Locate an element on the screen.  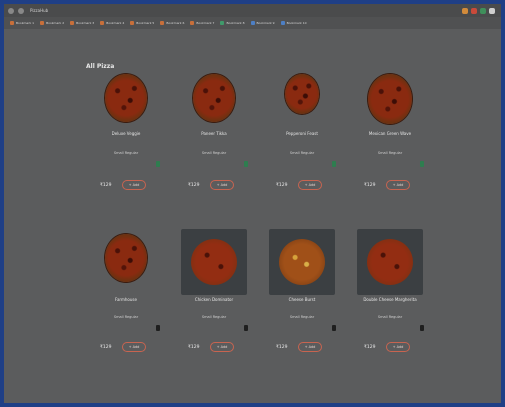
pizza-name: Mexican Green Wave is located at coordinates (390, 133).